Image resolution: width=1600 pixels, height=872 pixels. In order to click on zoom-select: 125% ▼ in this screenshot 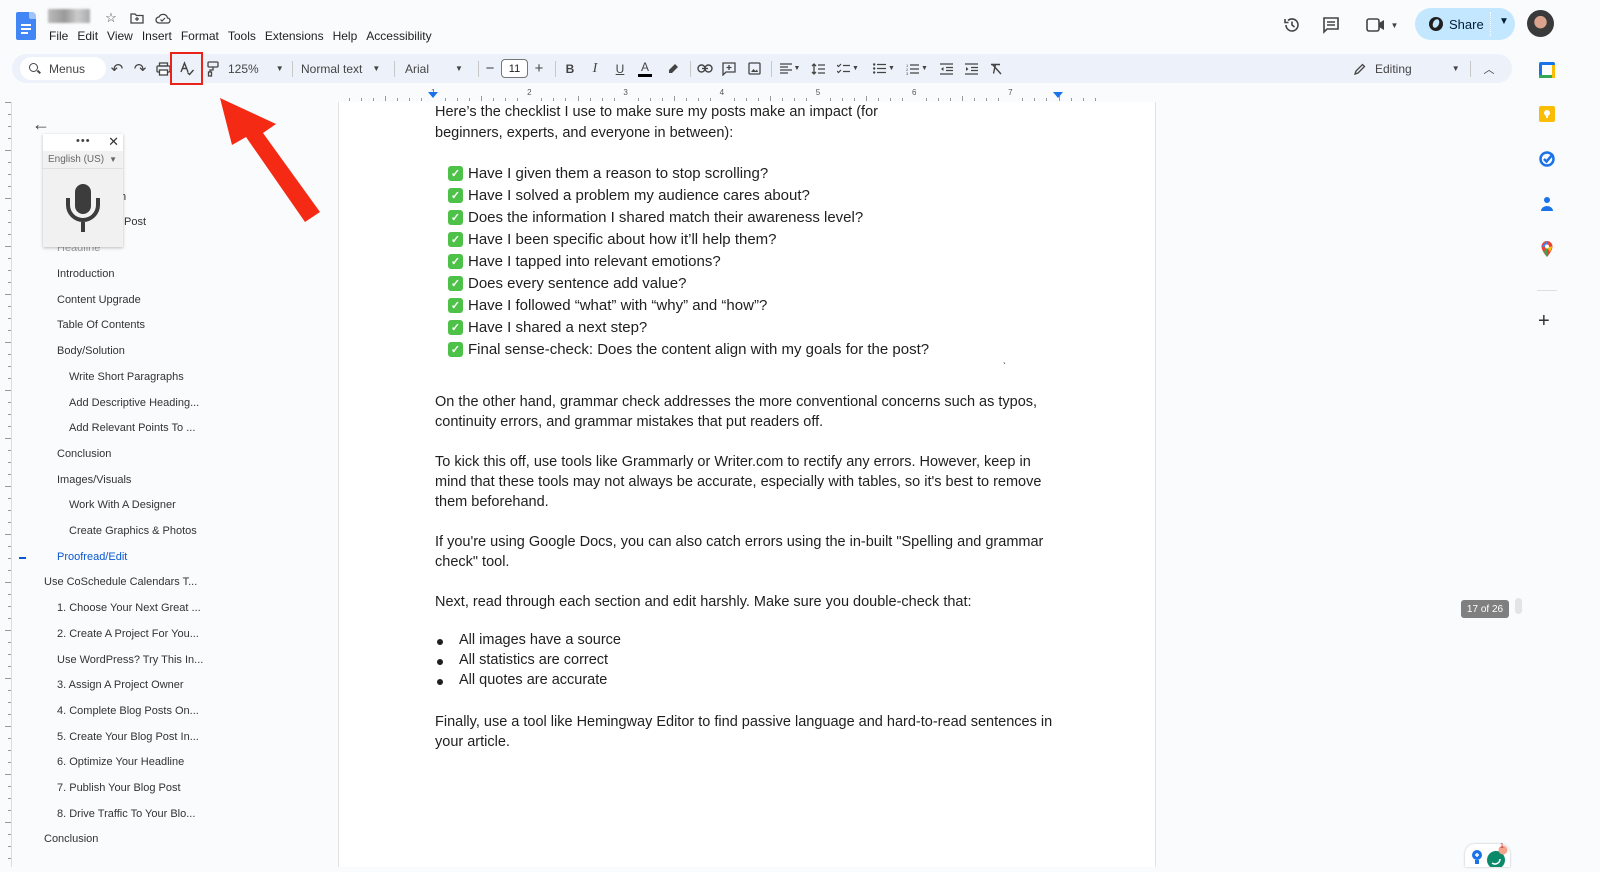, I will do `click(258, 68)`.